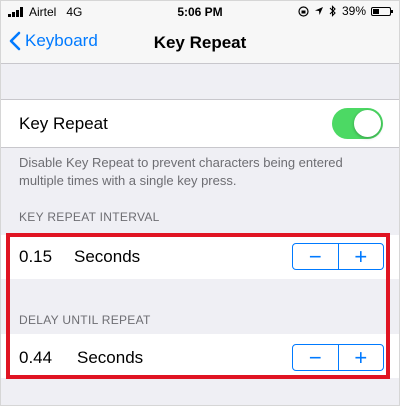 This screenshot has width=400, height=406. I want to click on delay-row: 0.44 Seconds − +, so click(200, 356).